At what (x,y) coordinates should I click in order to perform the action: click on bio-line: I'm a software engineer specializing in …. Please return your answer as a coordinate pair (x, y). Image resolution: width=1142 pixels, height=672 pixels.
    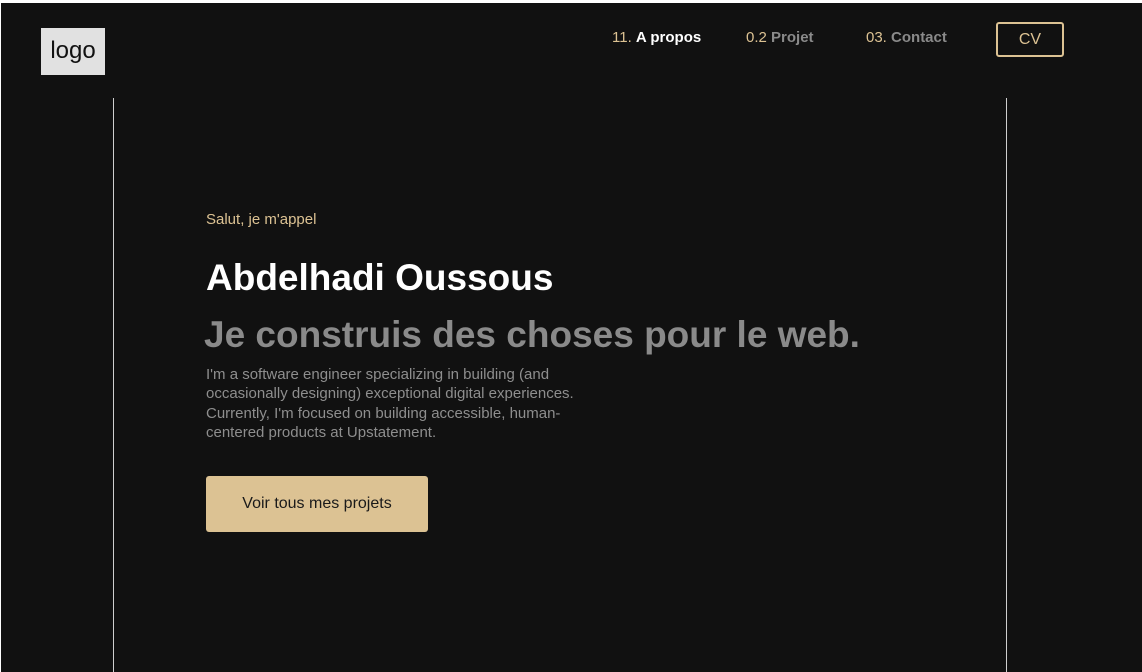
    Looking at the image, I should click on (378, 374).